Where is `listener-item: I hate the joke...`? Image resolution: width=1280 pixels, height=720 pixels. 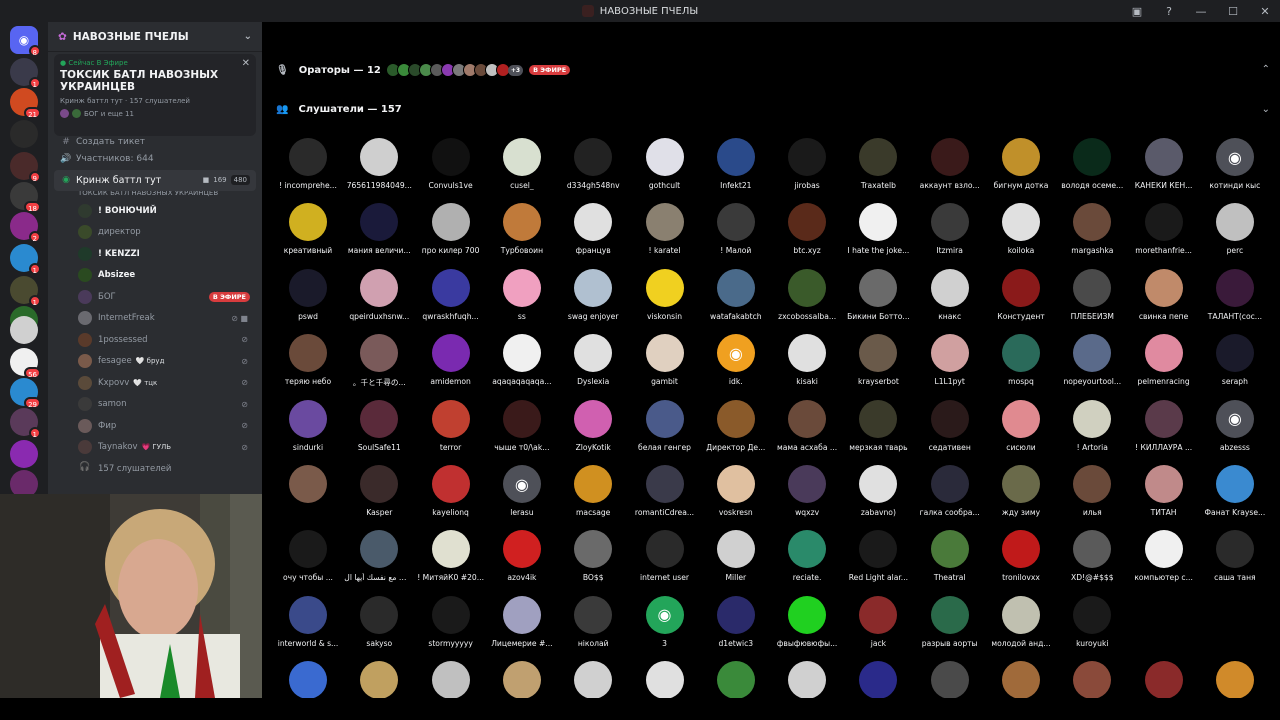
listener-item: I hate the joke... is located at coordinates (878, 229).